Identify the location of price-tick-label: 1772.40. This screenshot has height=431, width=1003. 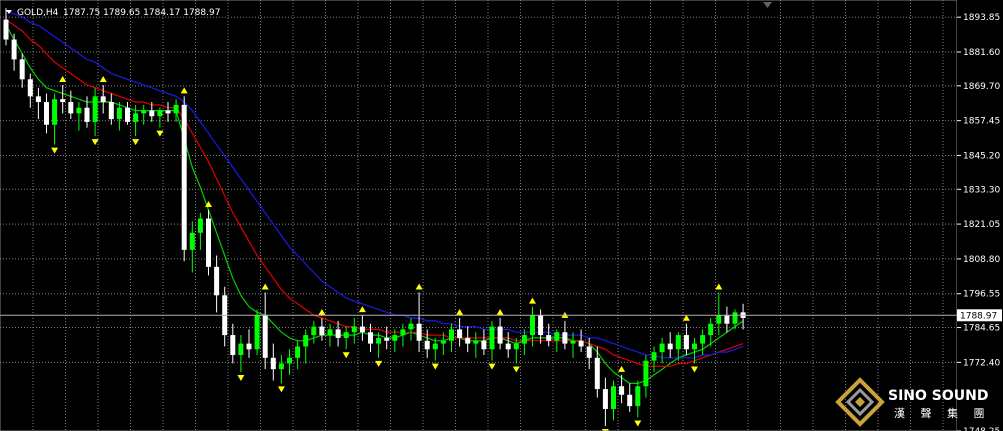
(981, 363).